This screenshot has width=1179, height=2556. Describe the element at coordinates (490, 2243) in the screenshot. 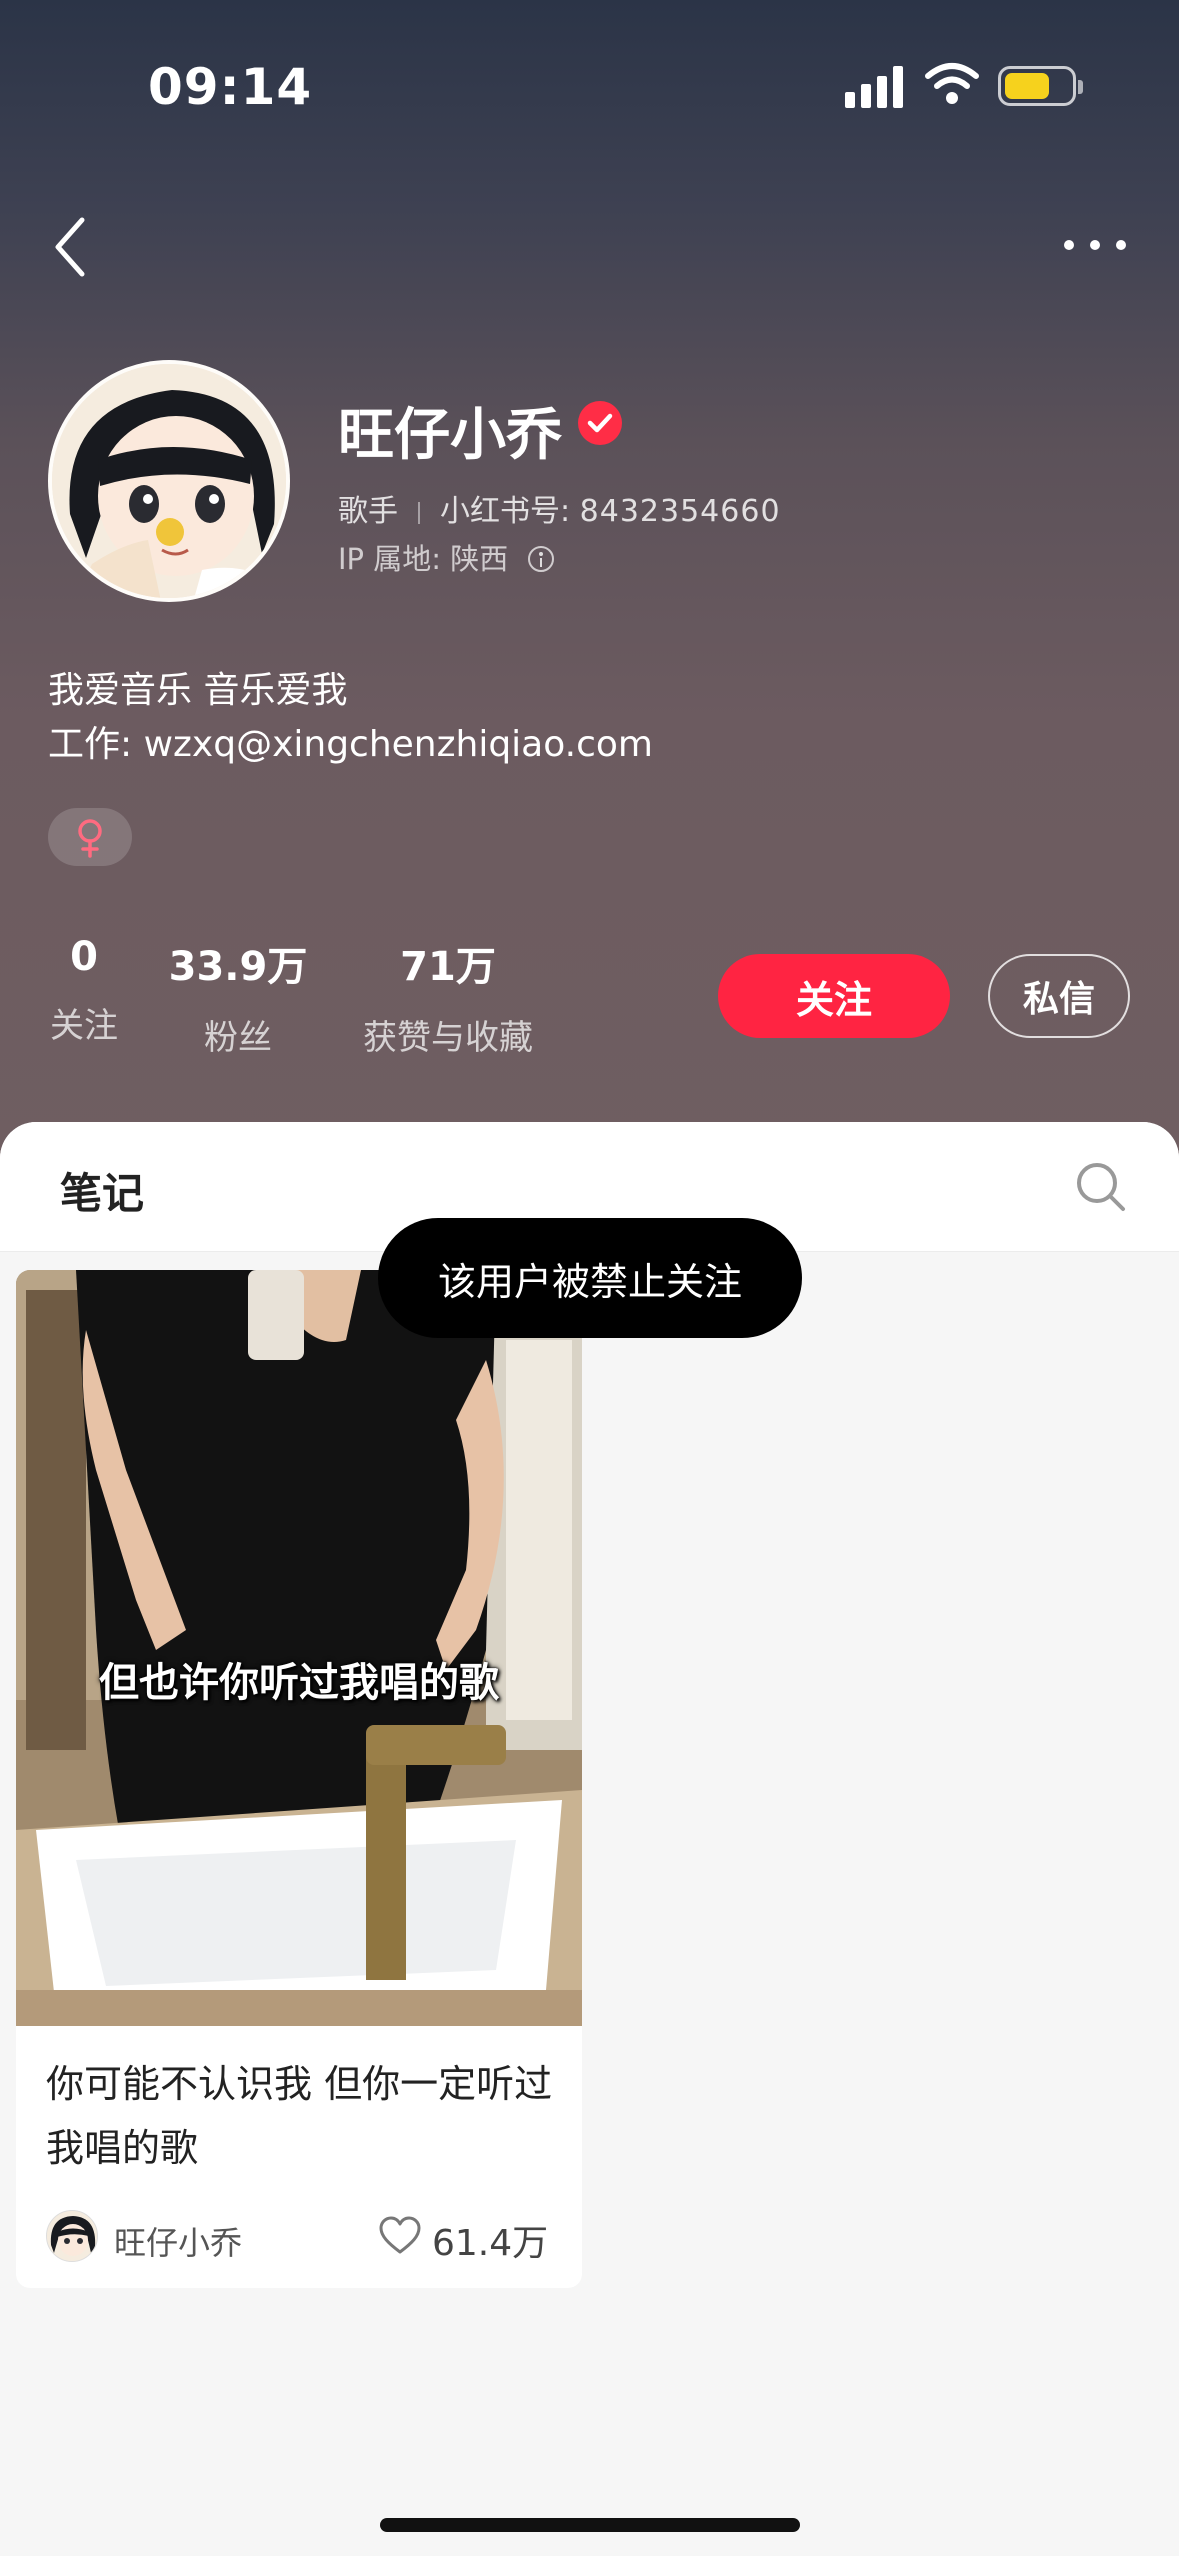

I see `like-count: 61.4万` at that location.